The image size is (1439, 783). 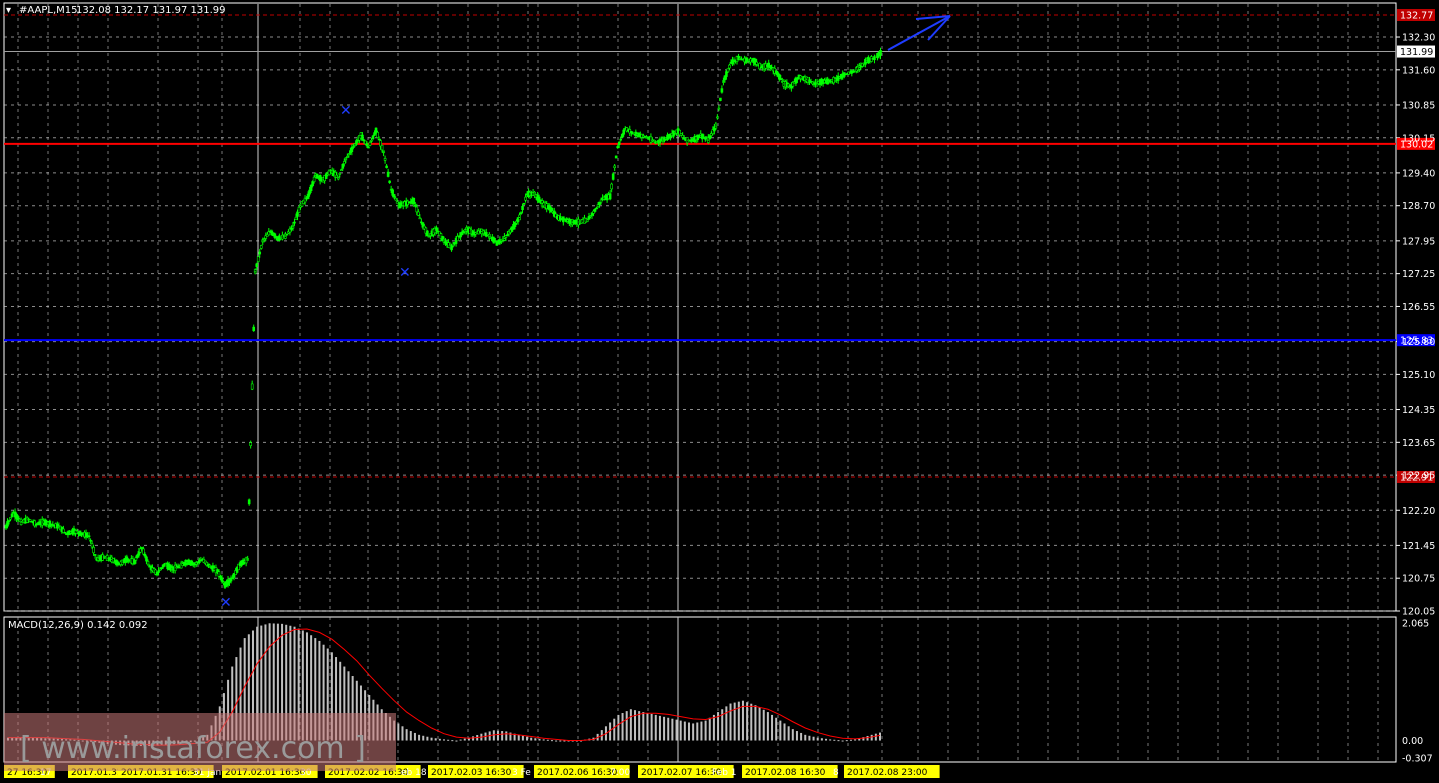 I want to click on chart-header-icon: ▾, so click(x=8, y=10).